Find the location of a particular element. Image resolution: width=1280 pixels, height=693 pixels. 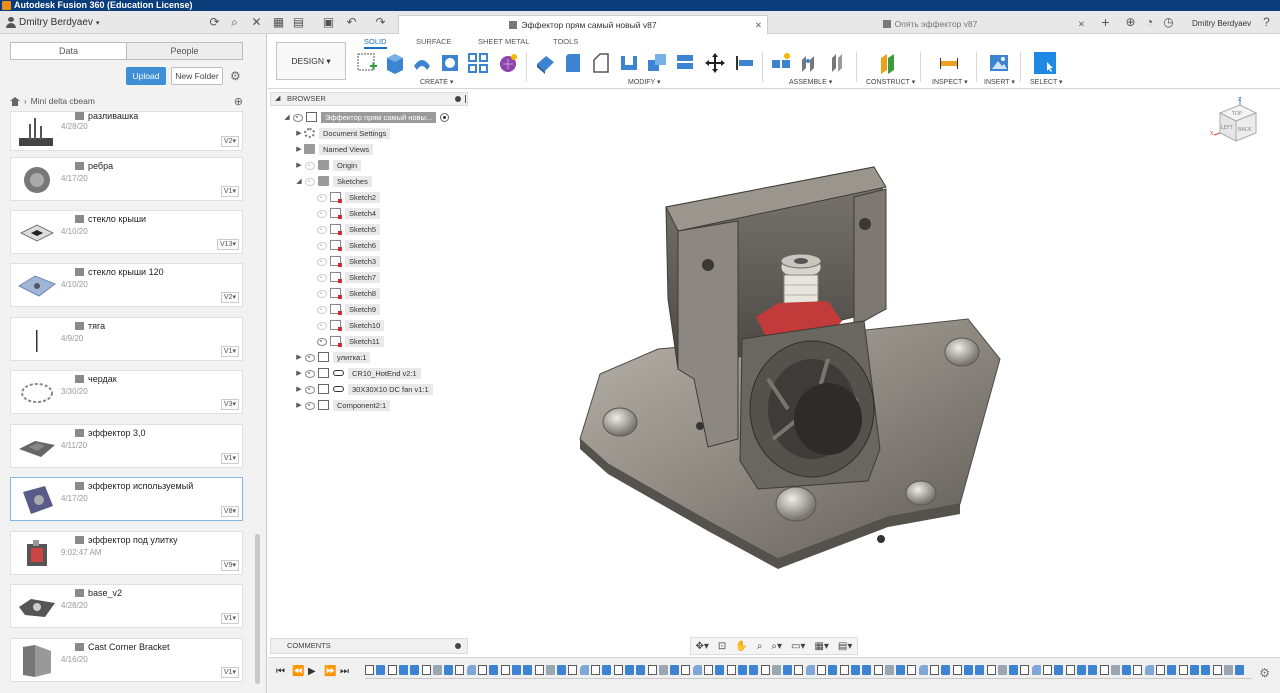

fit-icon: ⌕▾ is located at coordinates (776, 646).